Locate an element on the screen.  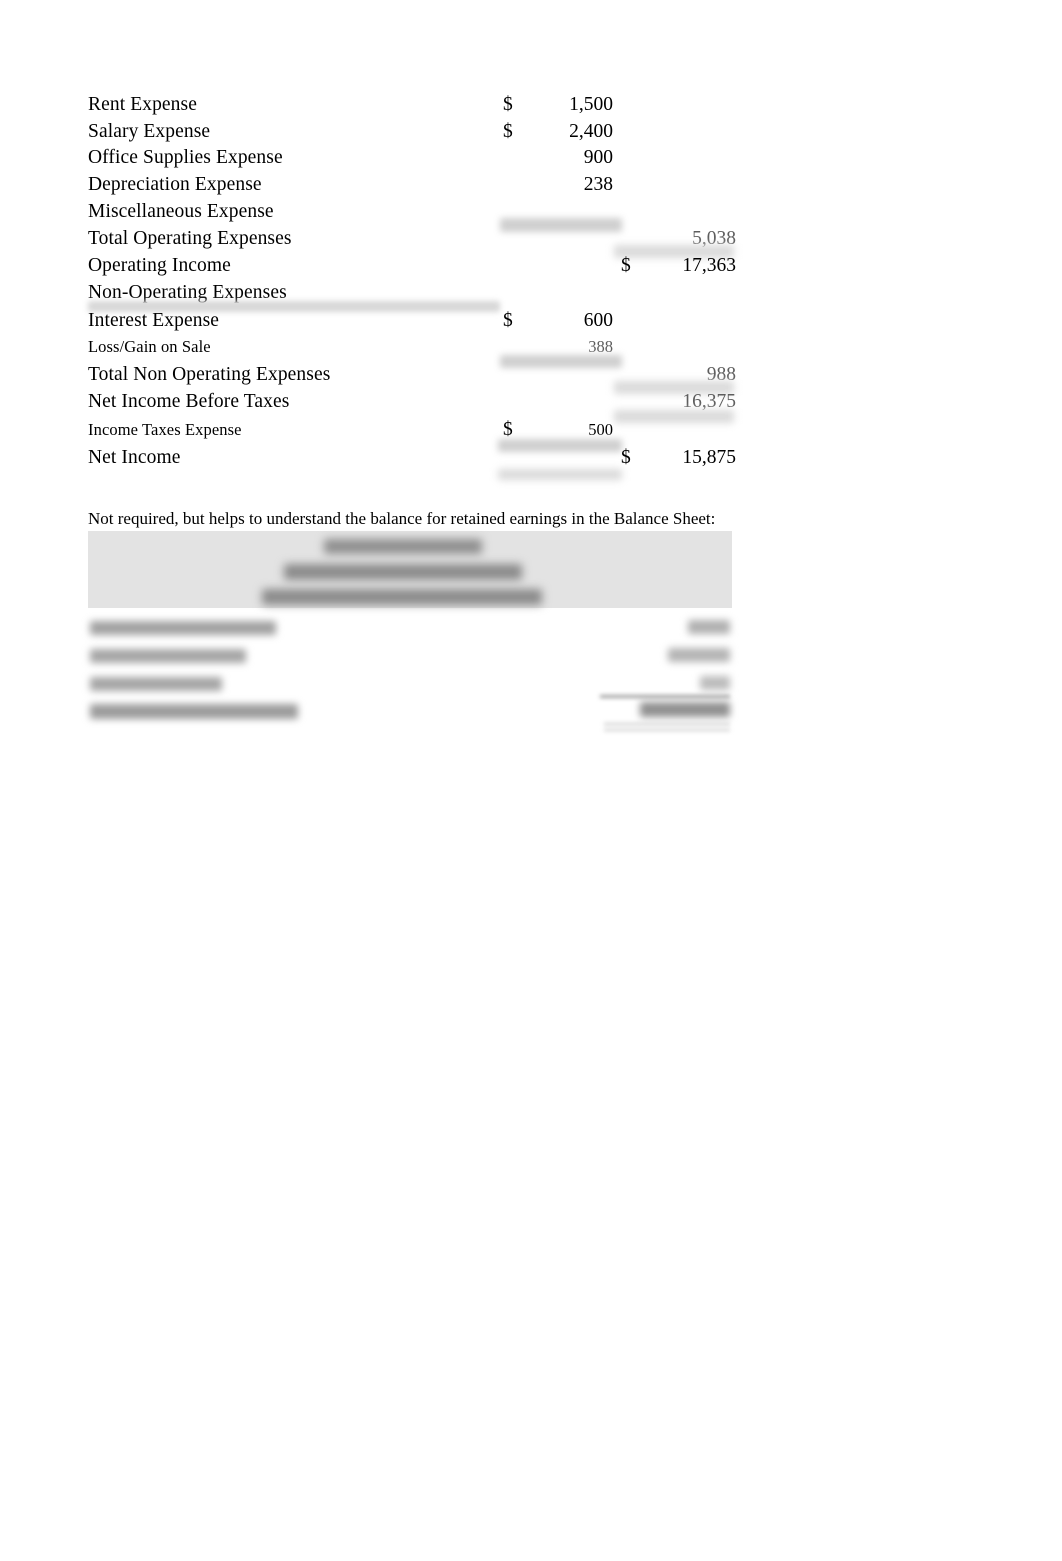
statement-row: Rent Expense $ 1,500 is located at coordinates (418, 105).